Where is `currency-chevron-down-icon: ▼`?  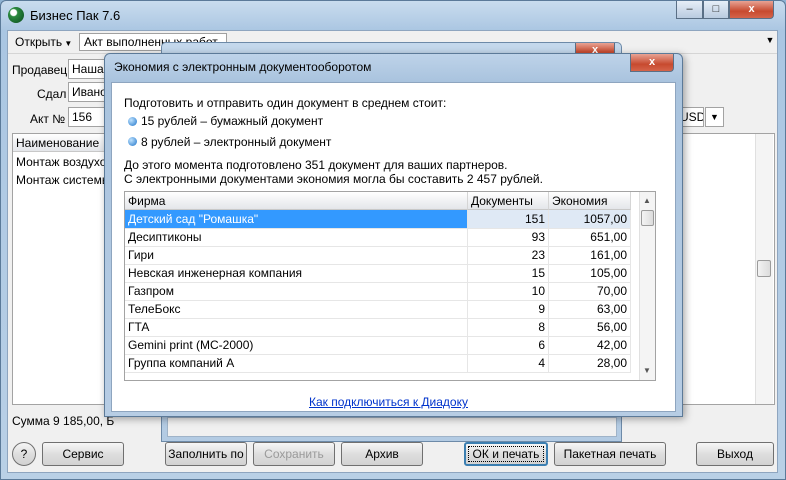 currency-chevron-down-icon: ▼ is located at coordinates (714, 117).